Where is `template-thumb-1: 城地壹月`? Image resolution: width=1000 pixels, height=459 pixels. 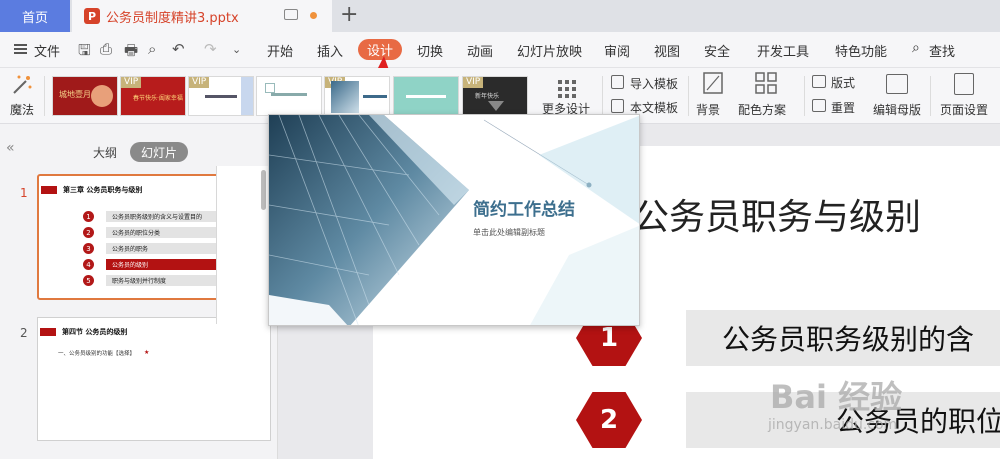
template-thumb-1: 城地壹月 is located at coordinates (85, 96).